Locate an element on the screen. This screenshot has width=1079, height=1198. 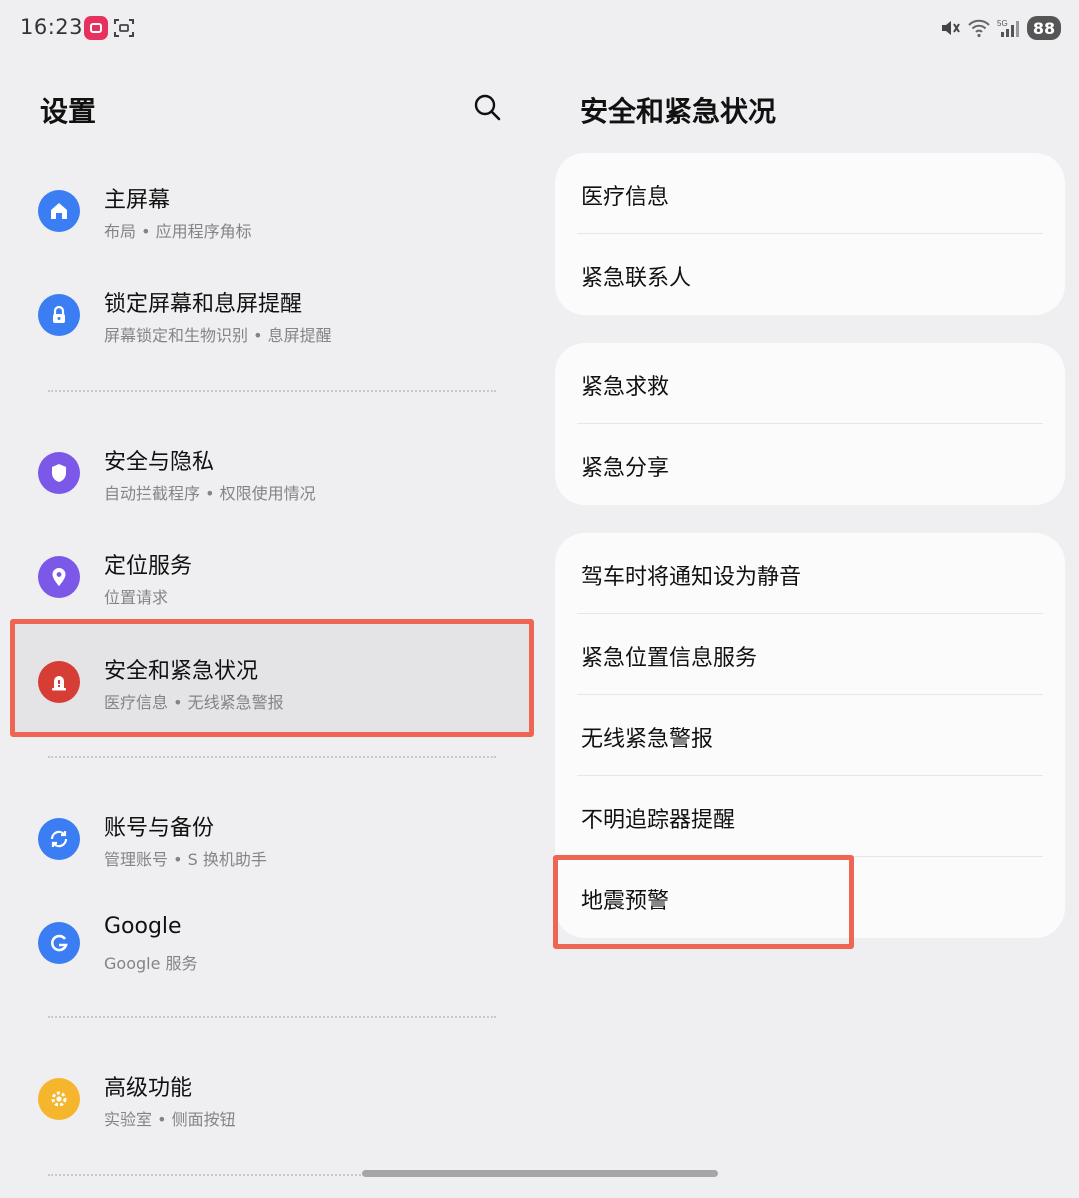
menu-item-google: Google Google 服务 is located at coordinates (274, 942).